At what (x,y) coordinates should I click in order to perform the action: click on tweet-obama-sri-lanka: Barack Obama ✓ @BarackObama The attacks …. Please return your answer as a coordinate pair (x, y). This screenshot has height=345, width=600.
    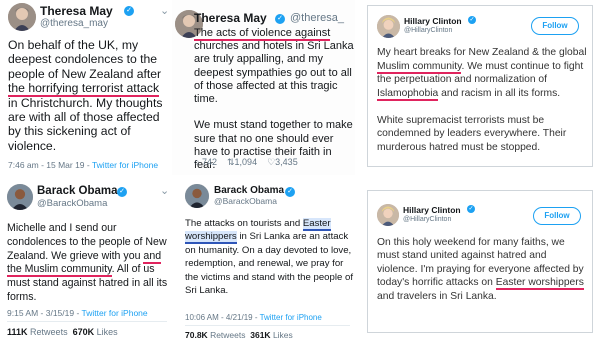
    Looking at the image, I should click on (263, 260).